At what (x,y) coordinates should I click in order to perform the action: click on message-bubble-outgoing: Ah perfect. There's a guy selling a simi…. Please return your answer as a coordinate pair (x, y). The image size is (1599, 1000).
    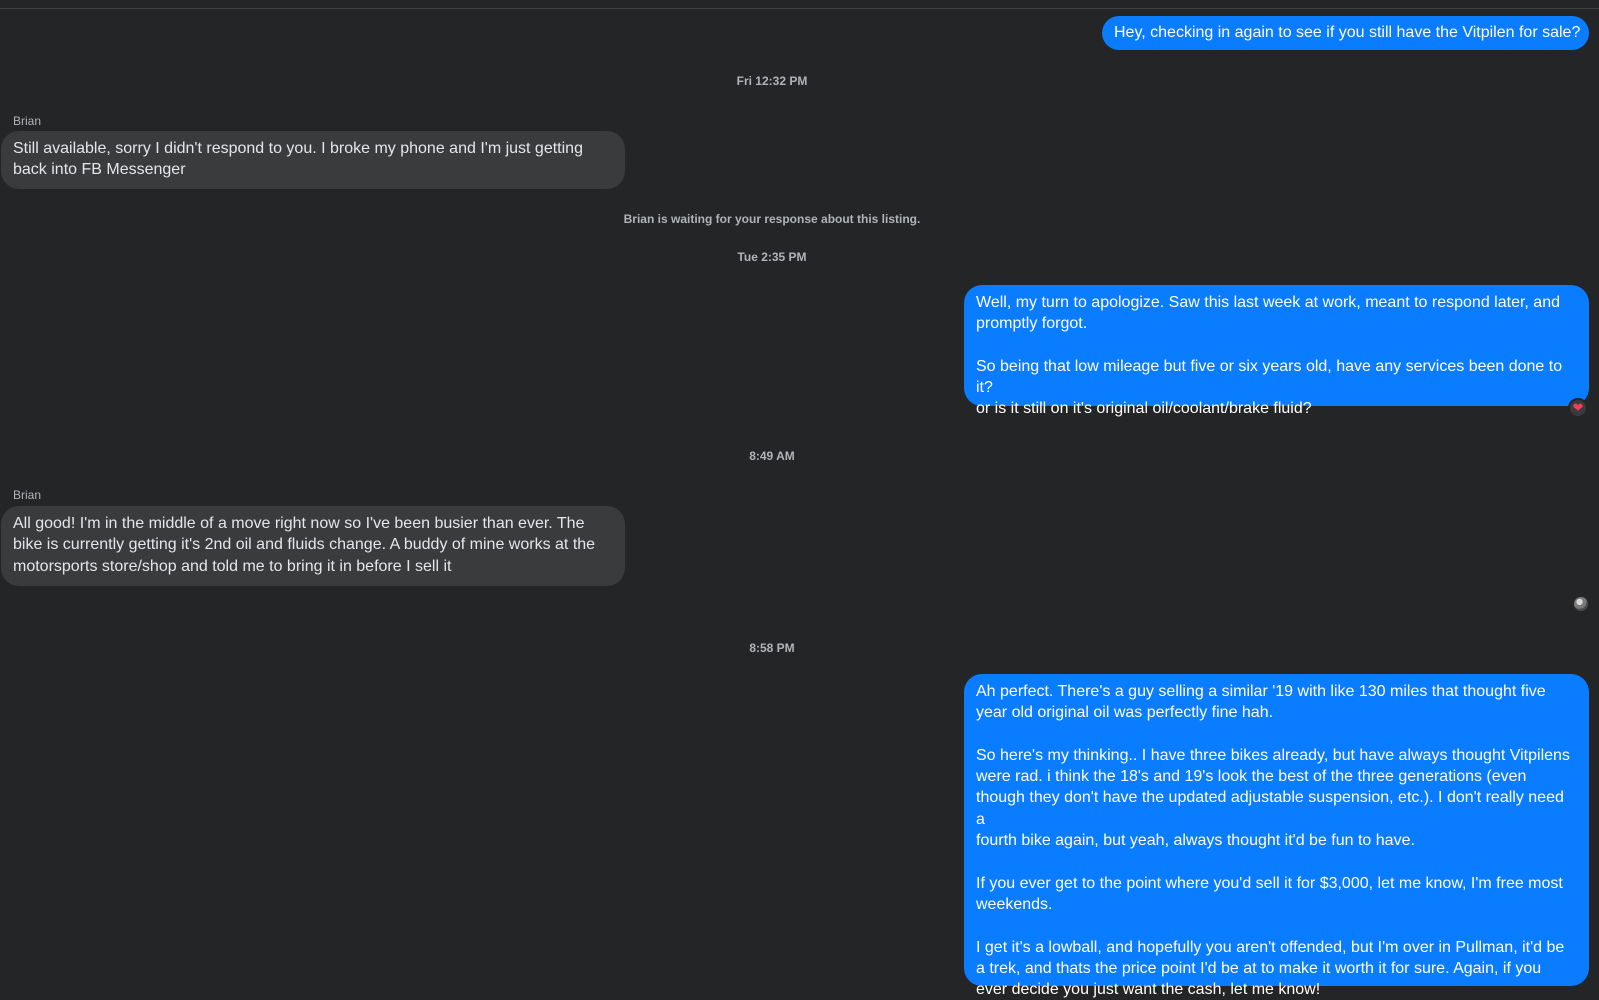
    Looking at the image, I should click on (1276, 836).